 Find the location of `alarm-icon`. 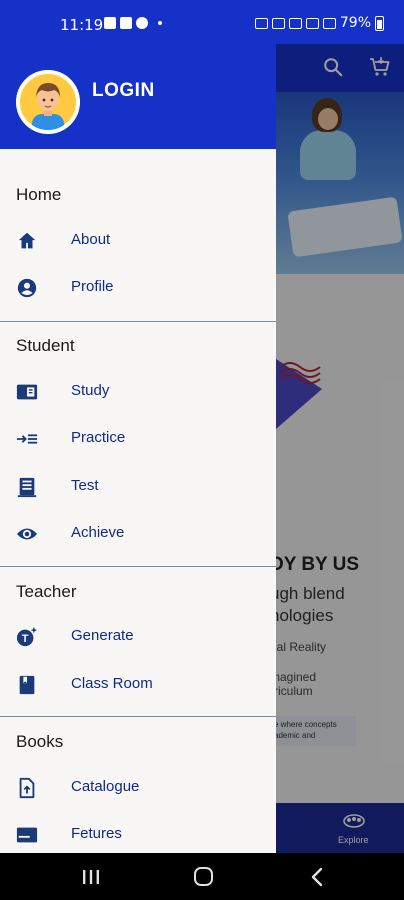

alarm-icon is located at coordinates (261, 23).